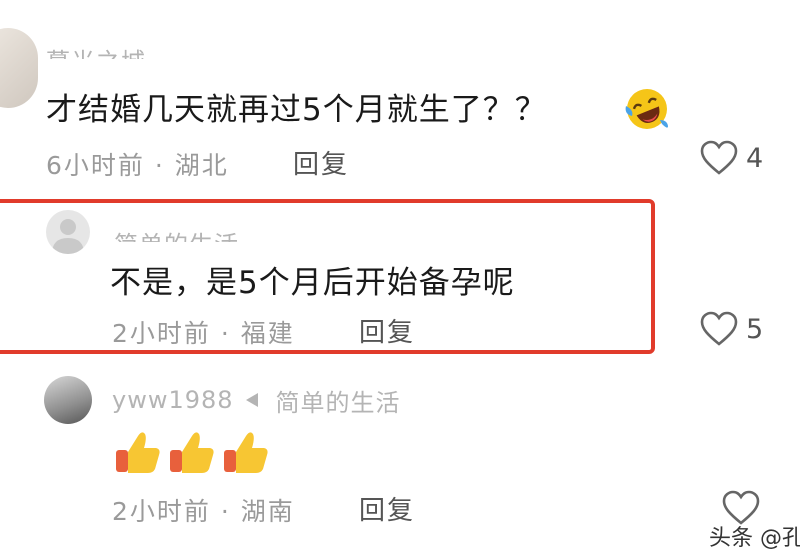 The height and width of the screenshot is (560, 800). I want to click on watermark: 头条 @孔, so click(754, 538).